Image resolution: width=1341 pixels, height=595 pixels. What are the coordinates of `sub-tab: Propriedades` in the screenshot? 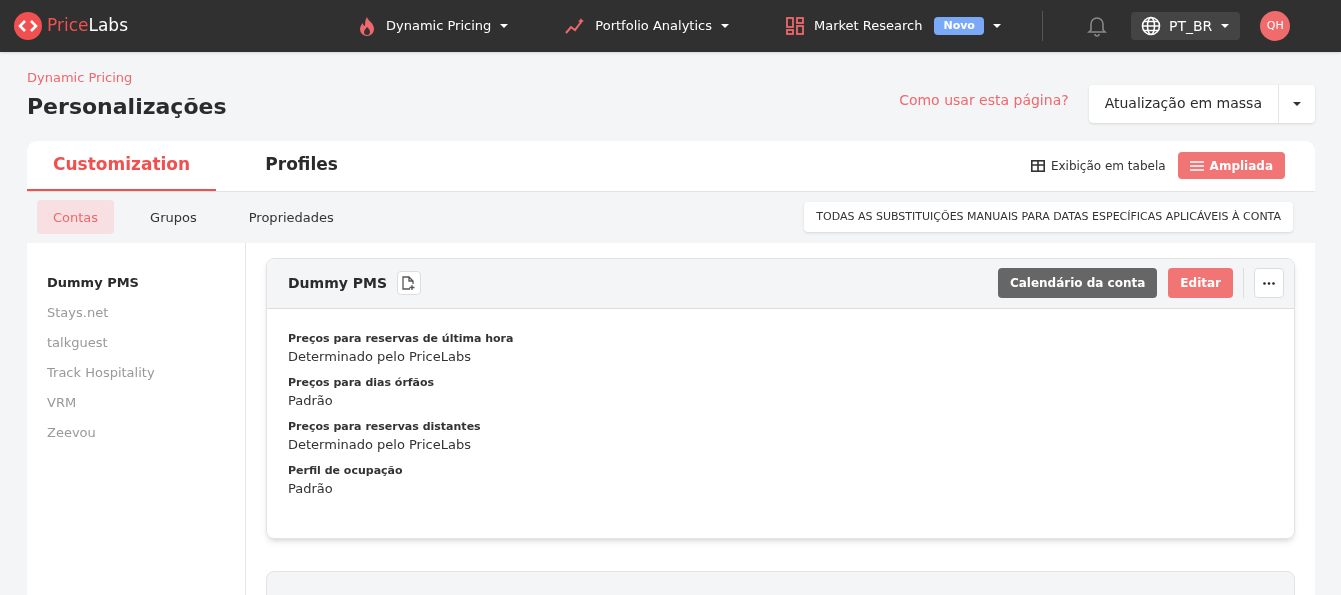 It's located at (291, 217).